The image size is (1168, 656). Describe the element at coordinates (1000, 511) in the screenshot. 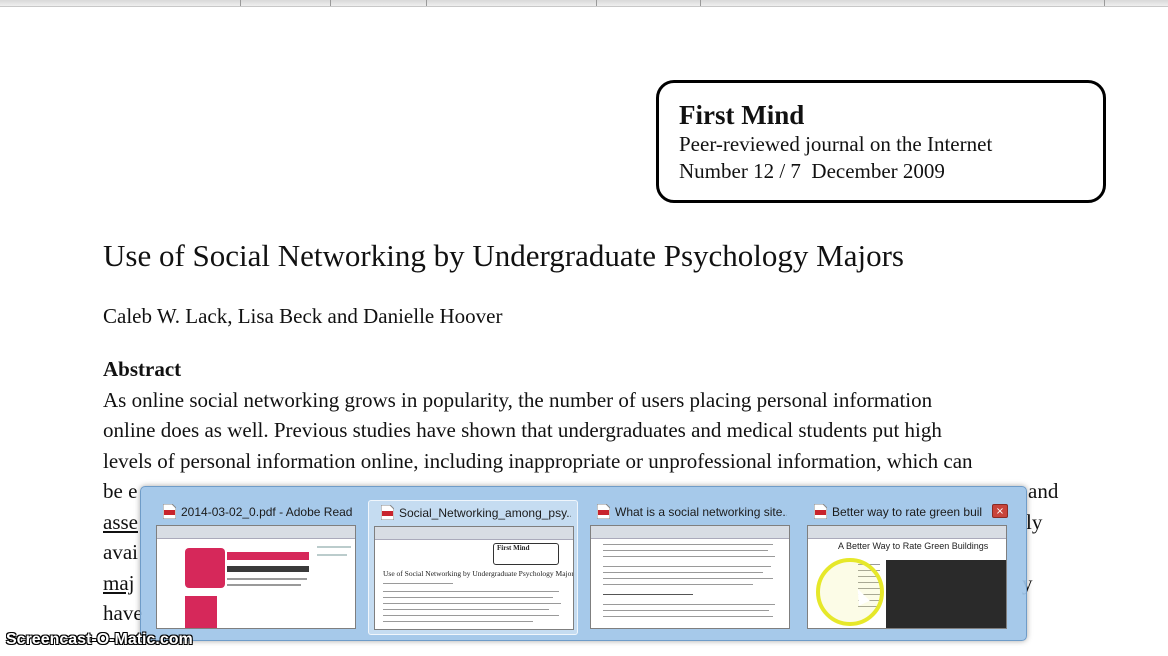

I see `close-button: ×` at that location.